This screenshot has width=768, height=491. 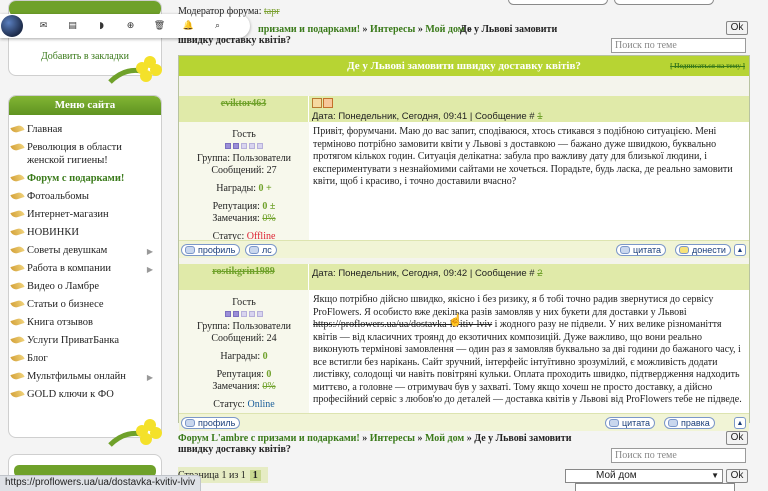 I want to click on mail-icon: ✉, so click(x=43, y=26).